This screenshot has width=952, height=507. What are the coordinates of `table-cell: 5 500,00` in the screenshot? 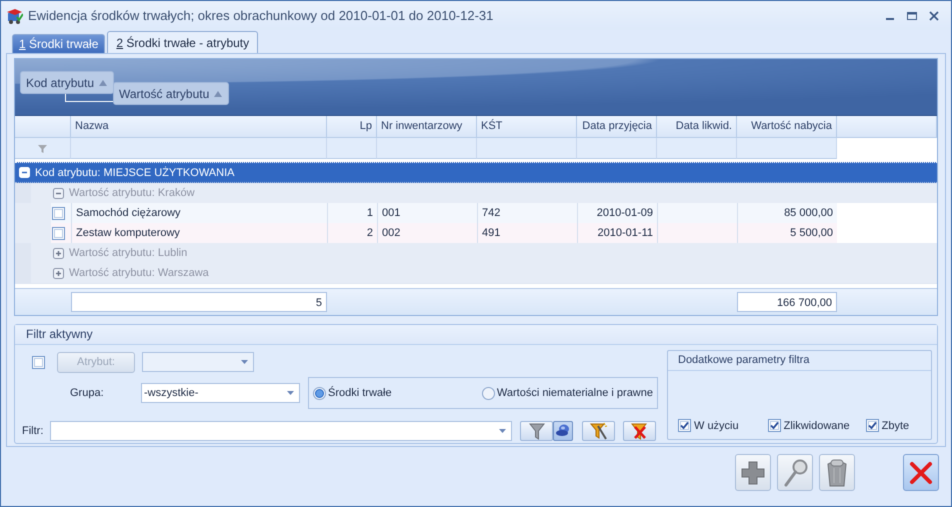 It's located at (787, 233).